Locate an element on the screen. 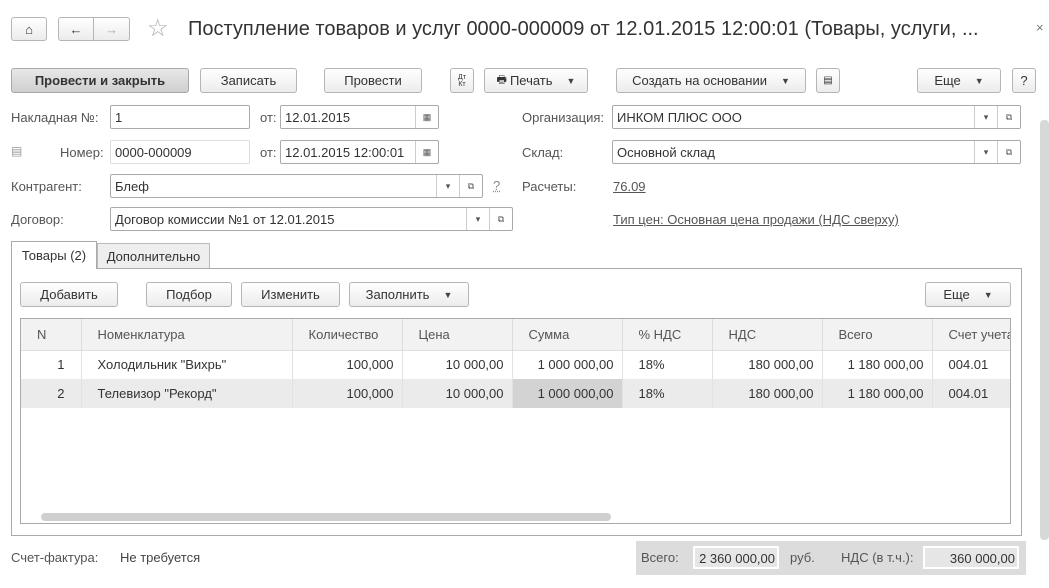 This screenshot has height=588, width=1049. column-header-price: Цена is located at coordinates (457, 335).